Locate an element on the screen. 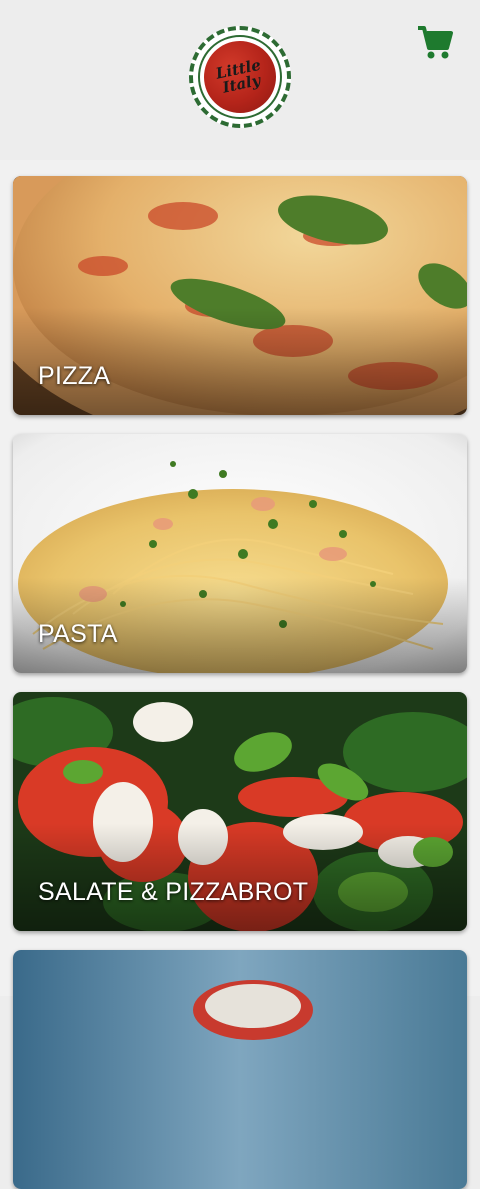  logo-ring: Little Italy is located at coordinates (240, 77).